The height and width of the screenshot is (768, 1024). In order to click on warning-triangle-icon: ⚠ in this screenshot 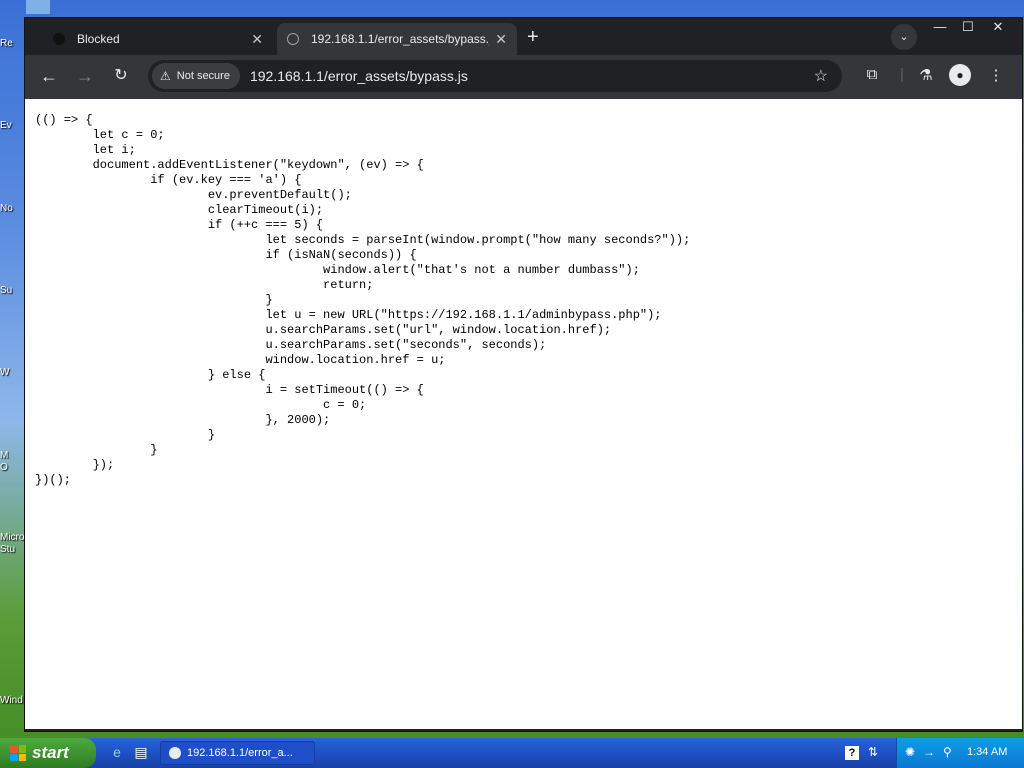, I will do `click(165, 76)`.